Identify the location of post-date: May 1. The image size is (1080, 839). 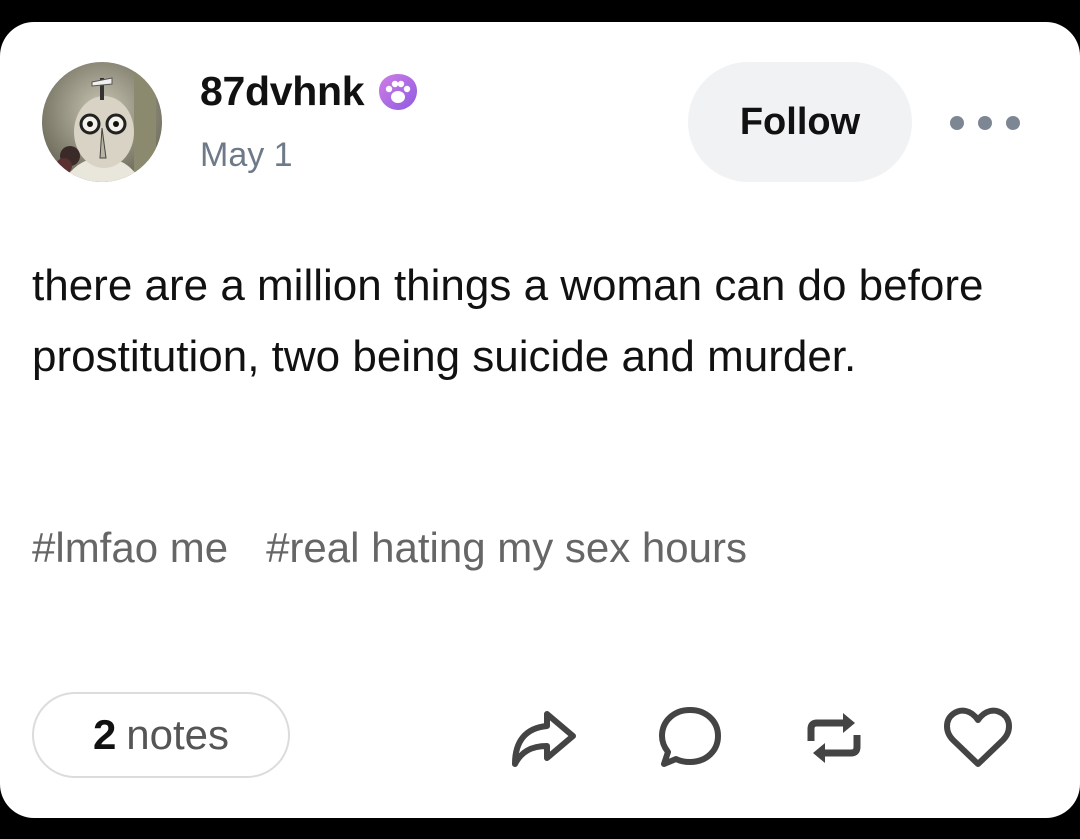
(246, 155).